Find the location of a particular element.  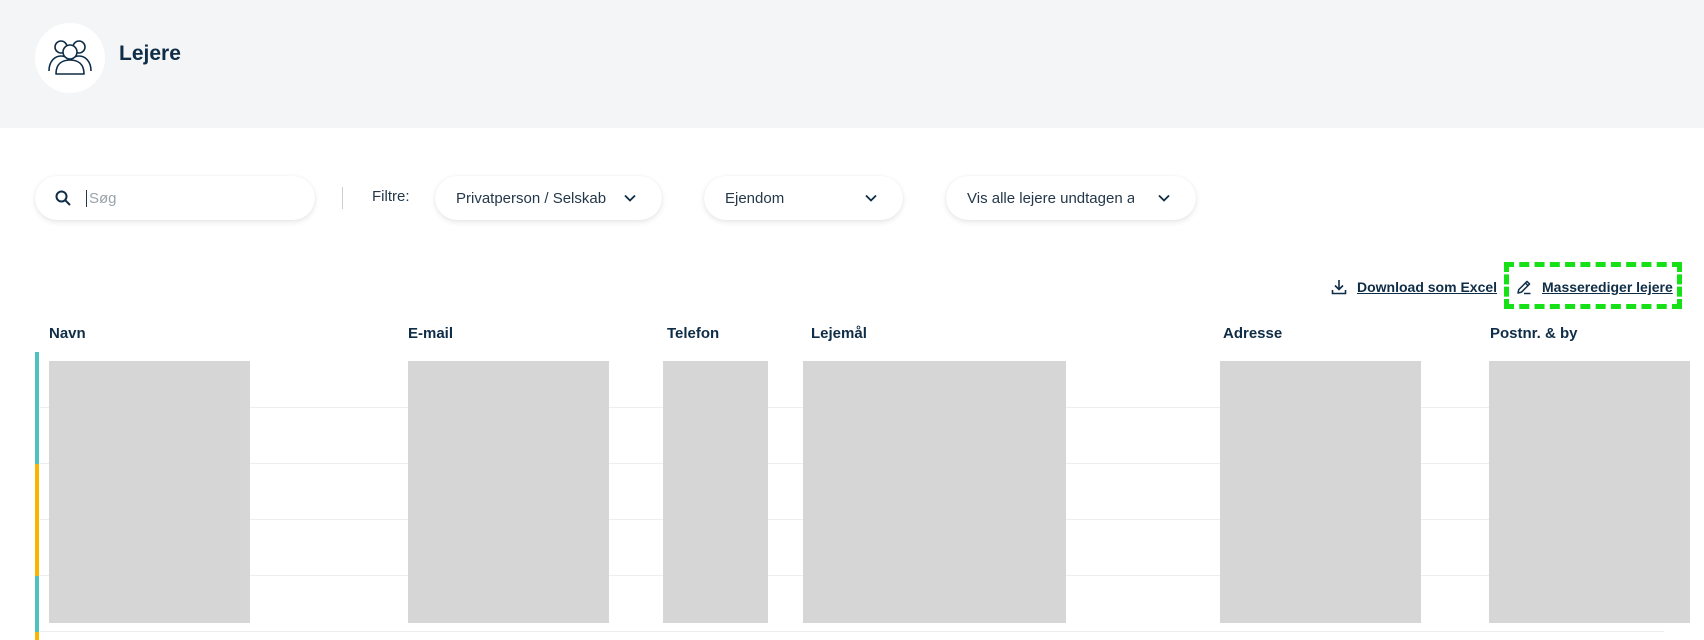

column-header-email: E-mail is located at coordinates (431, 333).